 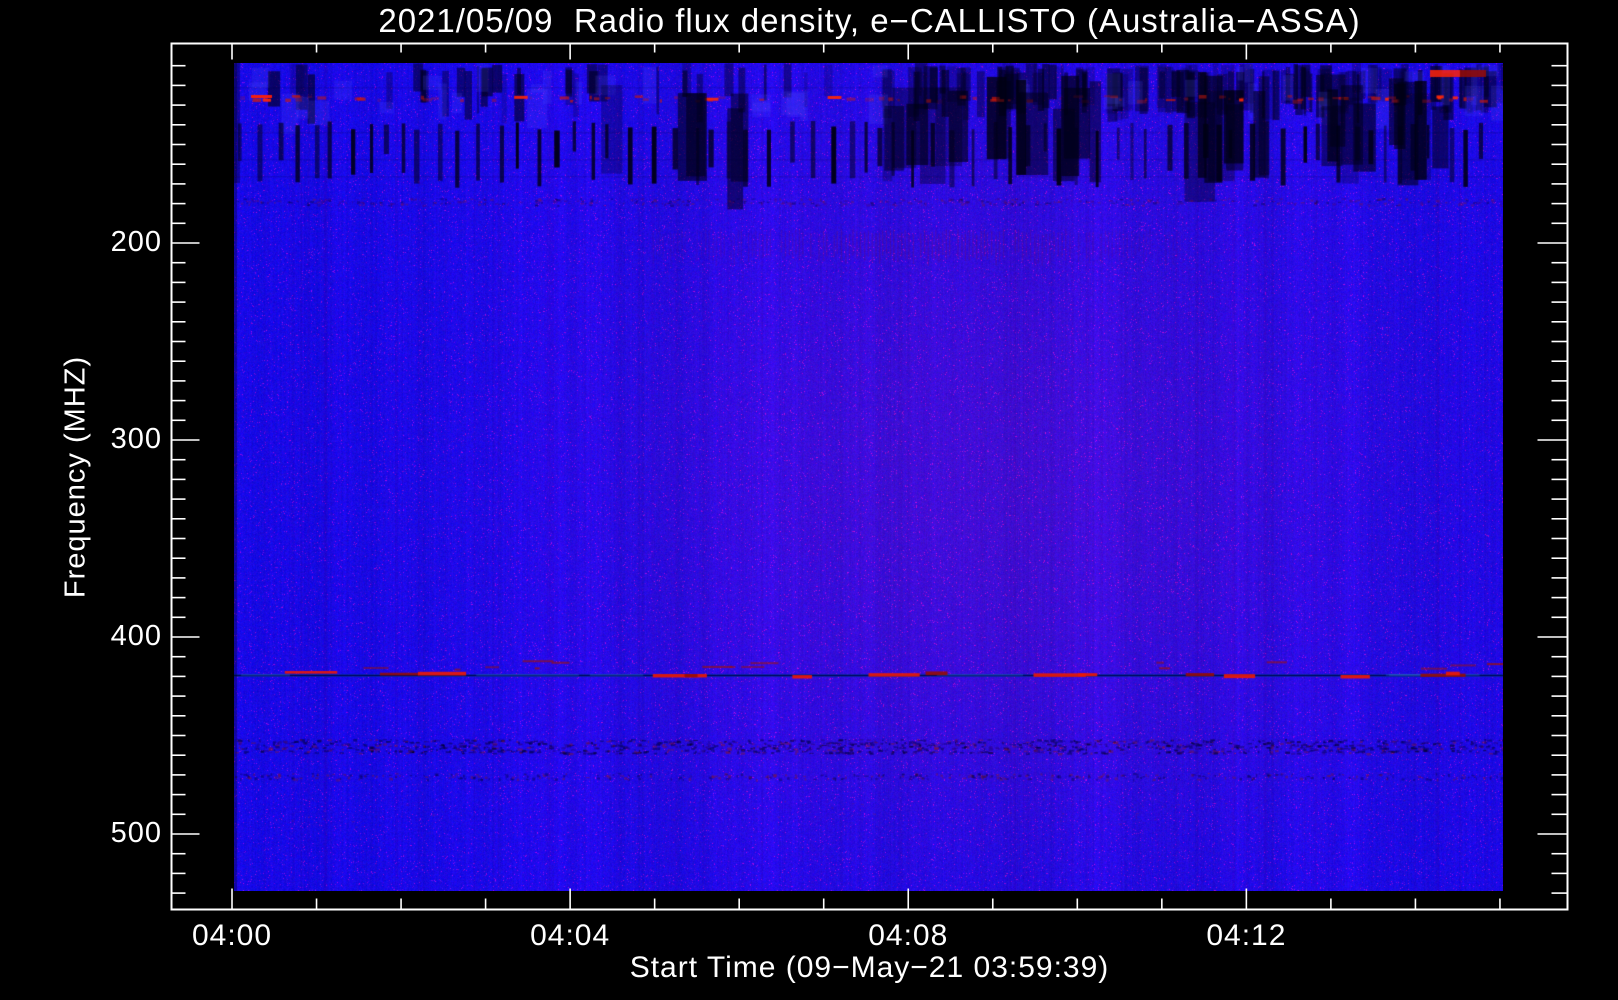 What do you see at coordinates (869, 967) in the screenshot?
I see `x-axis-label: Start Time (09−May−21 03:59:39)` at bounding box center [869, 967].